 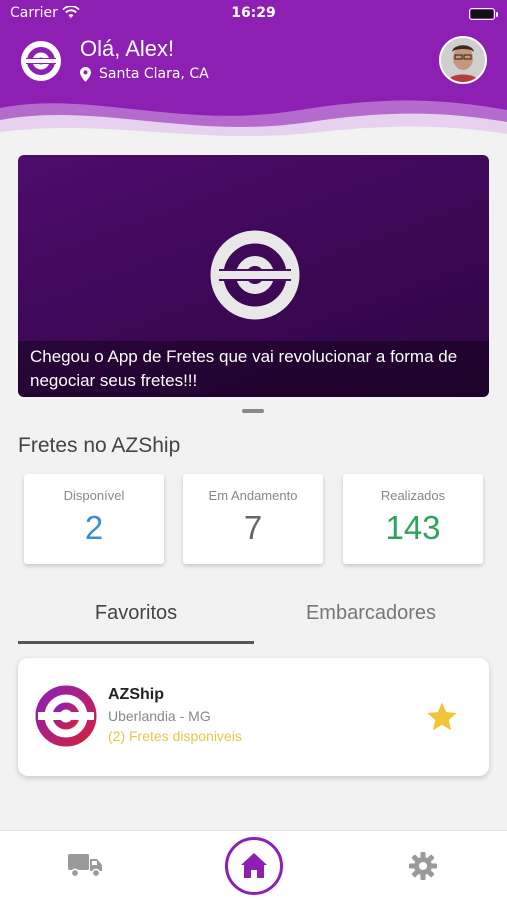 I want to click on stat-label: Em Andamento, so click(x=253, y=495).